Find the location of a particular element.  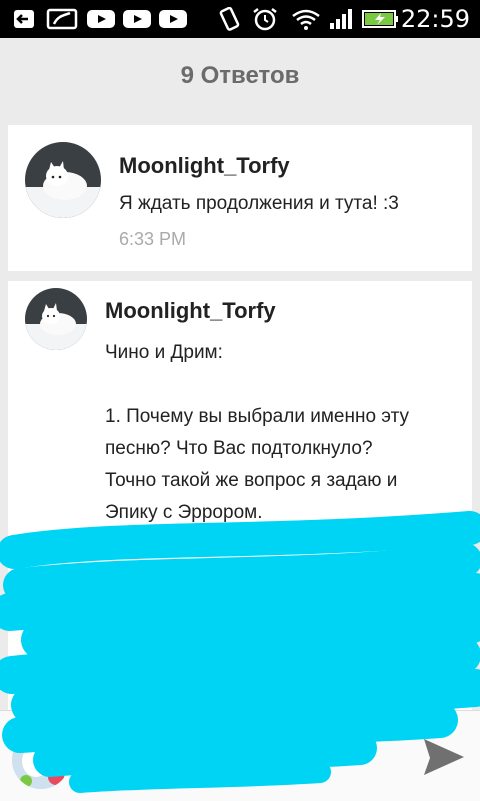

send-button is located at coordinates (443, 756).